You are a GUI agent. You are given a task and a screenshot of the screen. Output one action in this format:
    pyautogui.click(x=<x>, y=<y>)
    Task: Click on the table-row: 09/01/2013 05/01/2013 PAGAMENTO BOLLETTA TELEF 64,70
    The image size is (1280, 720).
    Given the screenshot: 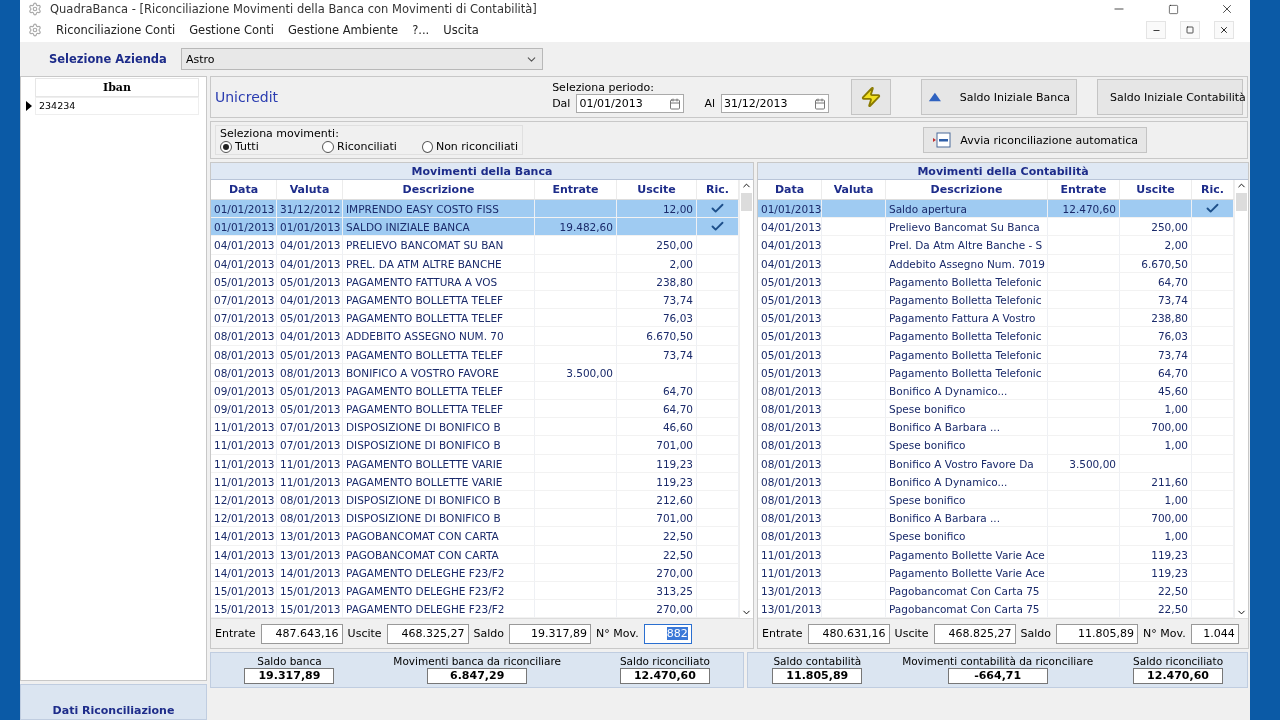 What is the action you would take?
    pyautogui.click(x=475, y=409)
    